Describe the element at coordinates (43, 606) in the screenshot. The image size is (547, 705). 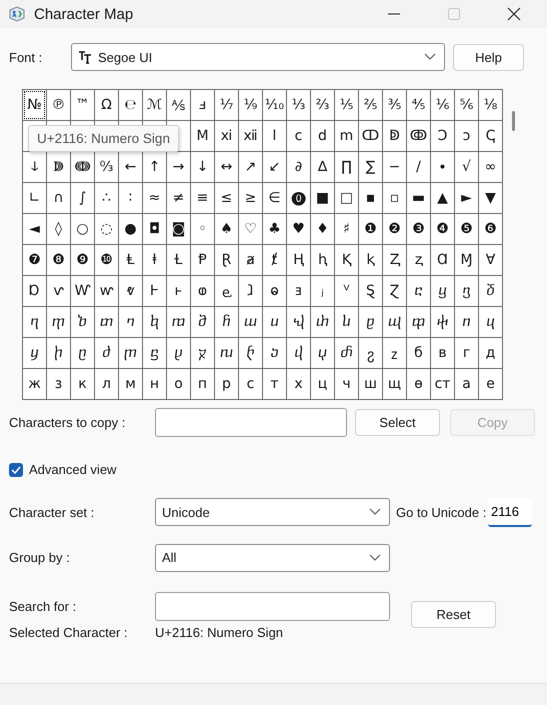
I see `search-for-label: Search for :` at that location.